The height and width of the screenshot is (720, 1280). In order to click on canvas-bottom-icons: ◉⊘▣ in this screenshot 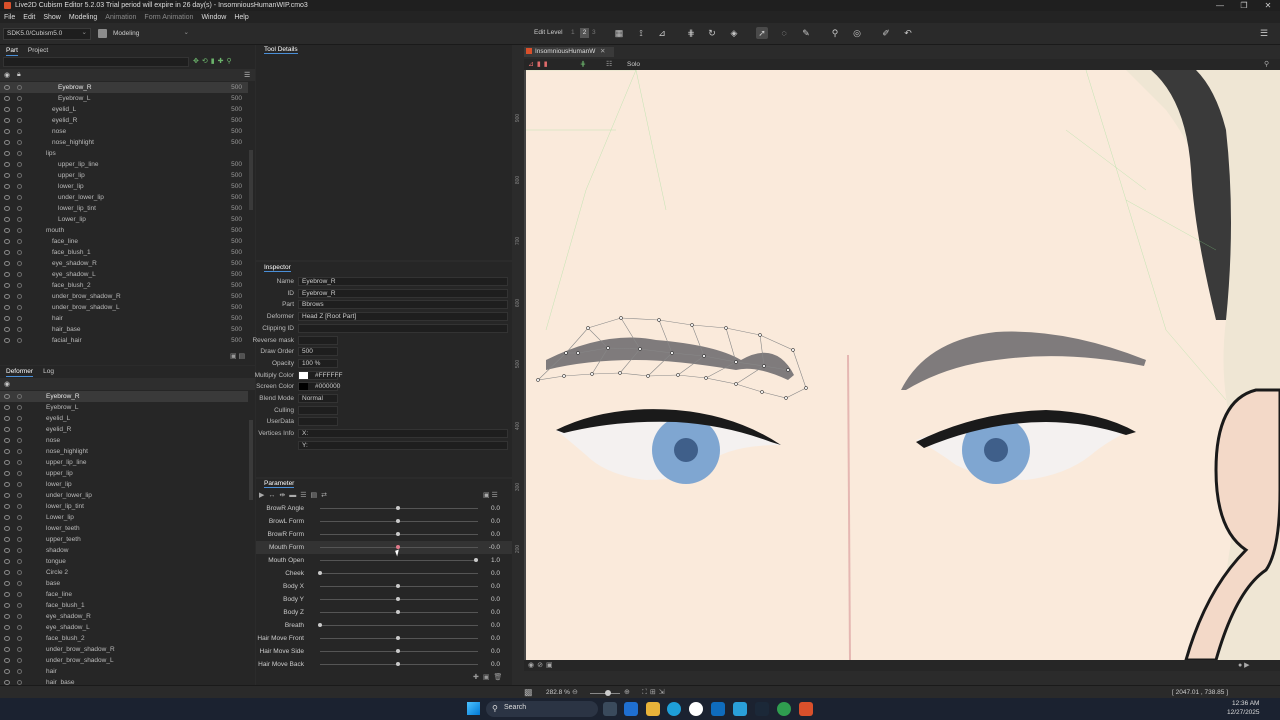, I will do `click(542, 665)`.